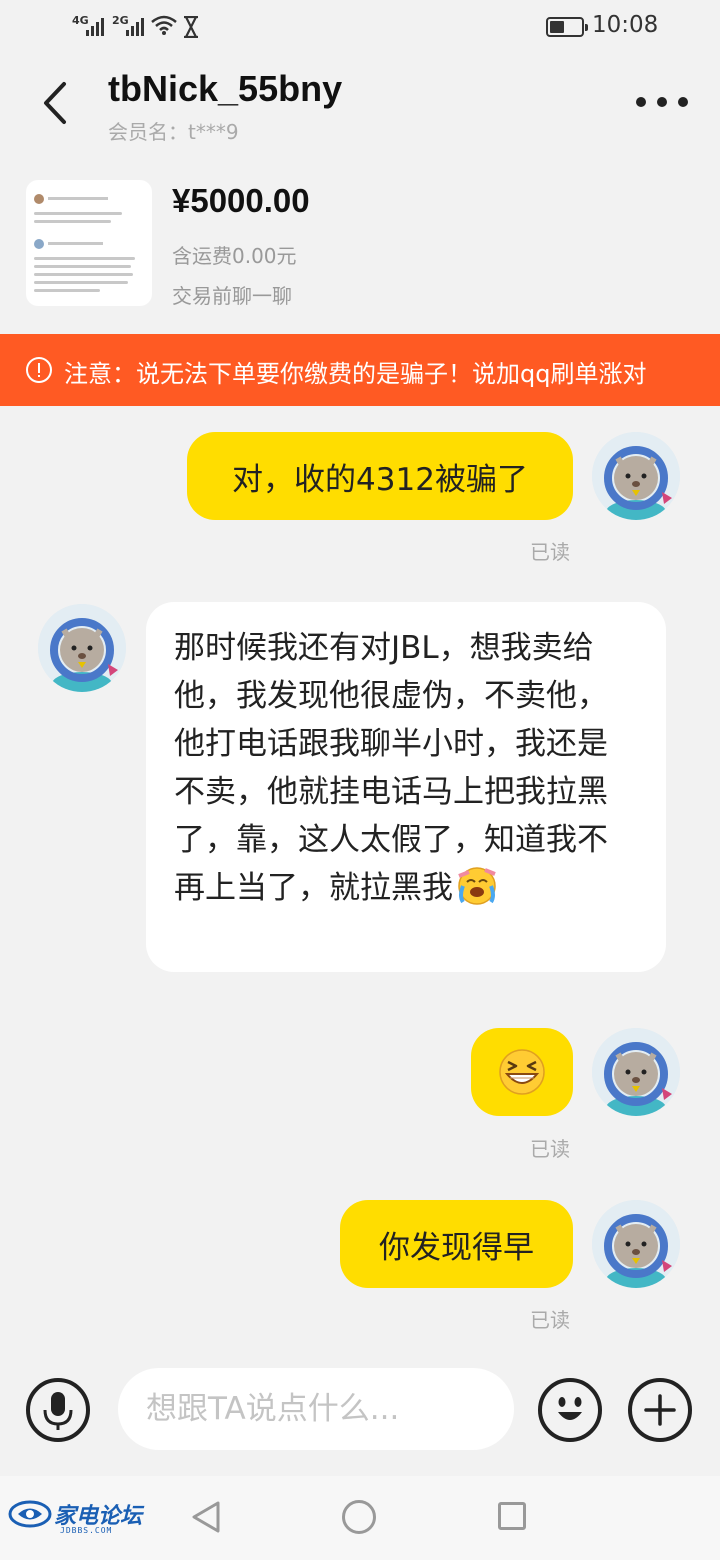 This screenshot has width=720, height=1560. I want to click on emoji-button, so click(570, 1410).